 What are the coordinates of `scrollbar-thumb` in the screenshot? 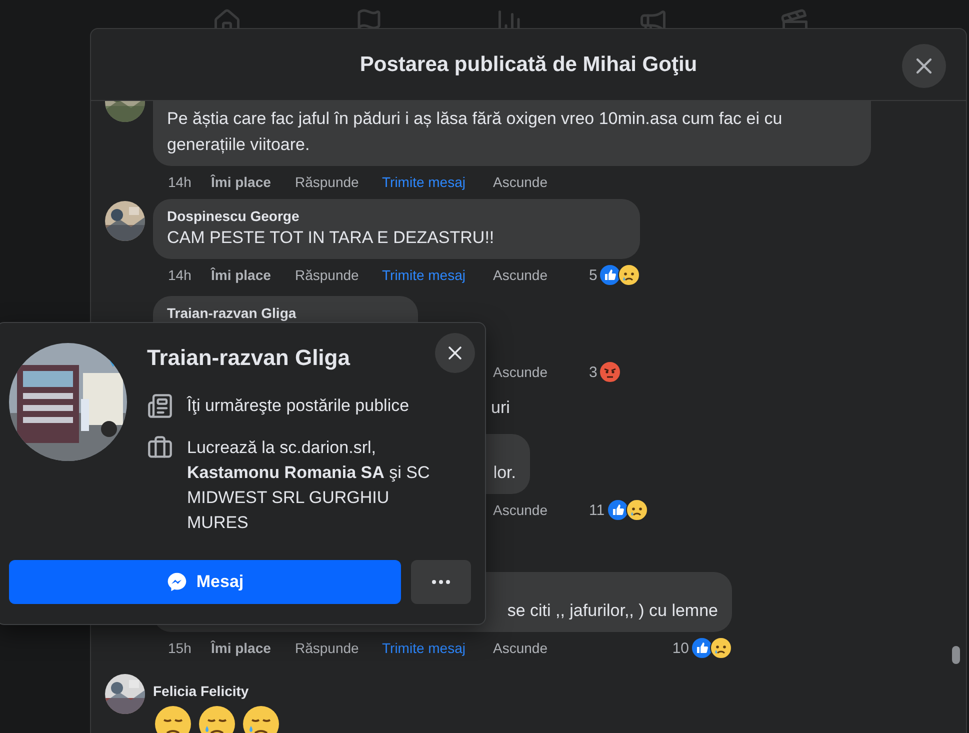 It's located at (956, 655).